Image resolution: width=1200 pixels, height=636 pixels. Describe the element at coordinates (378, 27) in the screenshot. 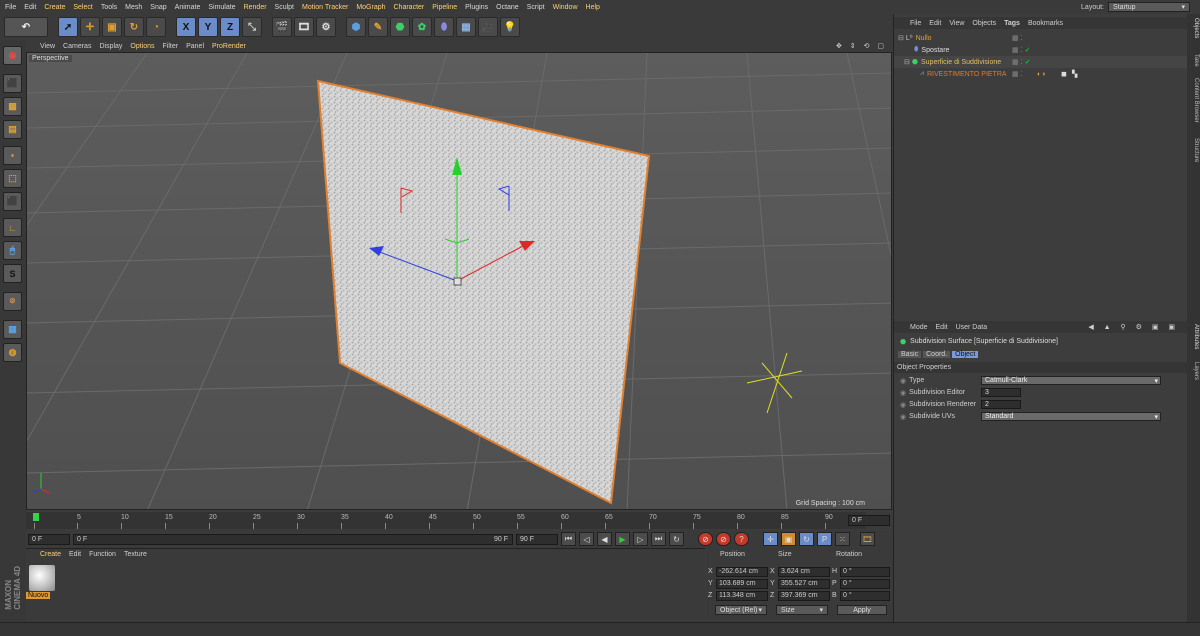

I see `add-pen-spline-button: ✎` at that location.